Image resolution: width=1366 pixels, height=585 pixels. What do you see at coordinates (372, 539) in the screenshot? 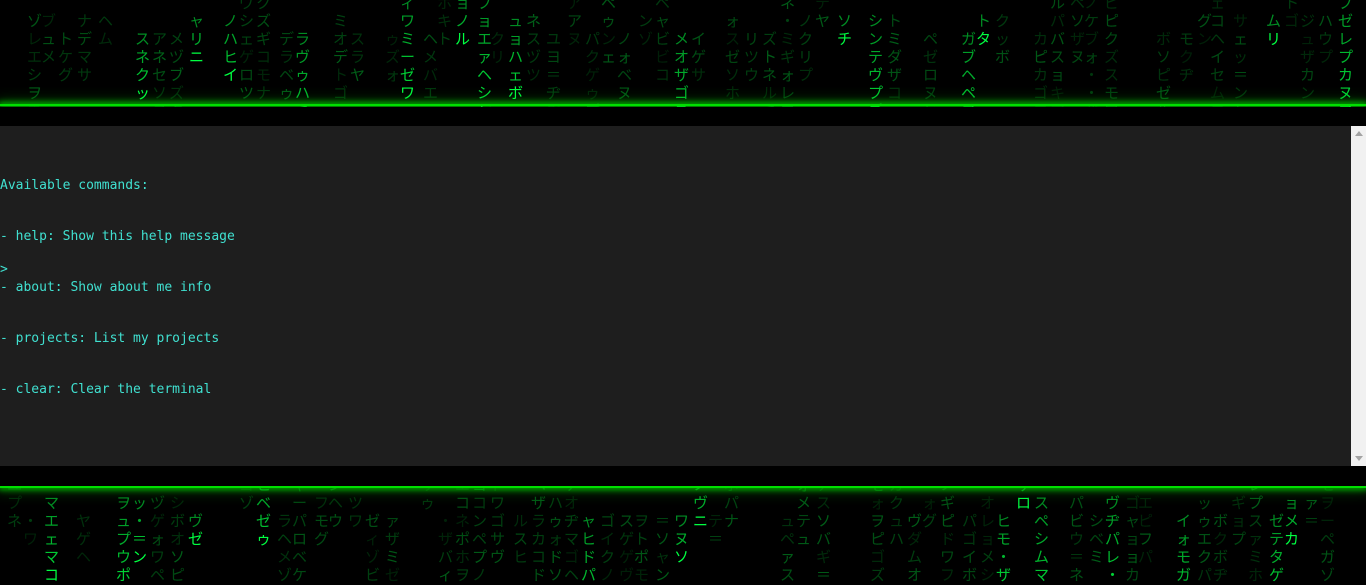
I see `matrix-glyph: ィ` at bounding box center [372, 539].